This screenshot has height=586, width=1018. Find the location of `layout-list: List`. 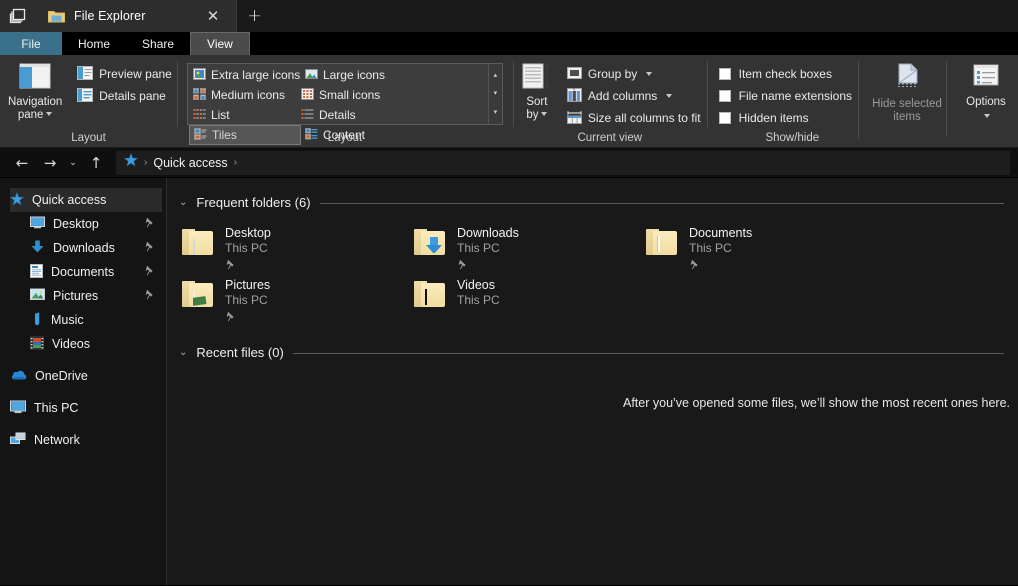

layout-list: List is located at coordinates (243, 115).